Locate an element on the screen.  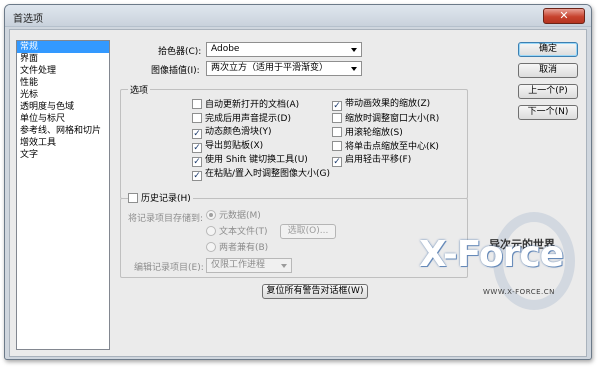
radio-button-selected is located at coordinates (211, 215).